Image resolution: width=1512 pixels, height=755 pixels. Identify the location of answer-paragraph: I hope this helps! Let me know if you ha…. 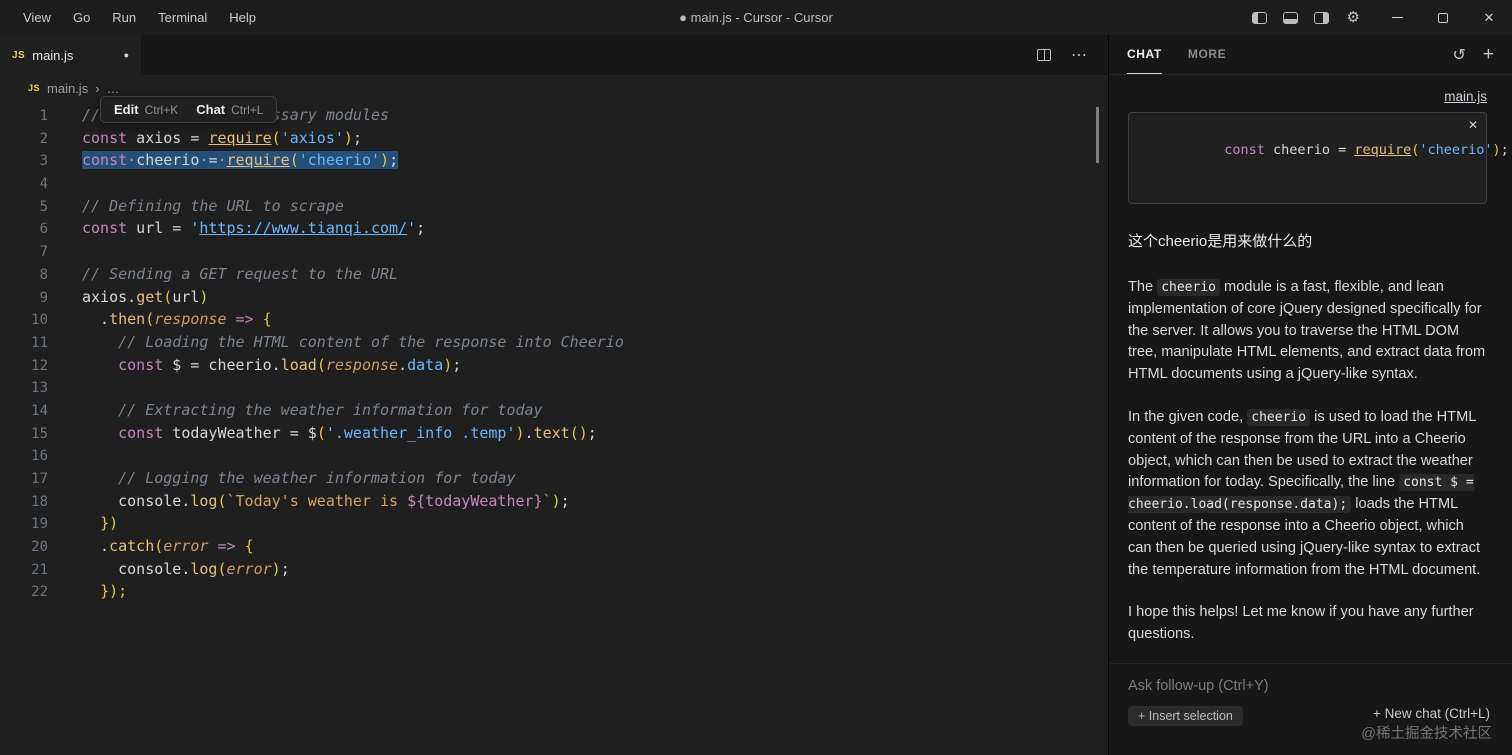
(1307, 624).